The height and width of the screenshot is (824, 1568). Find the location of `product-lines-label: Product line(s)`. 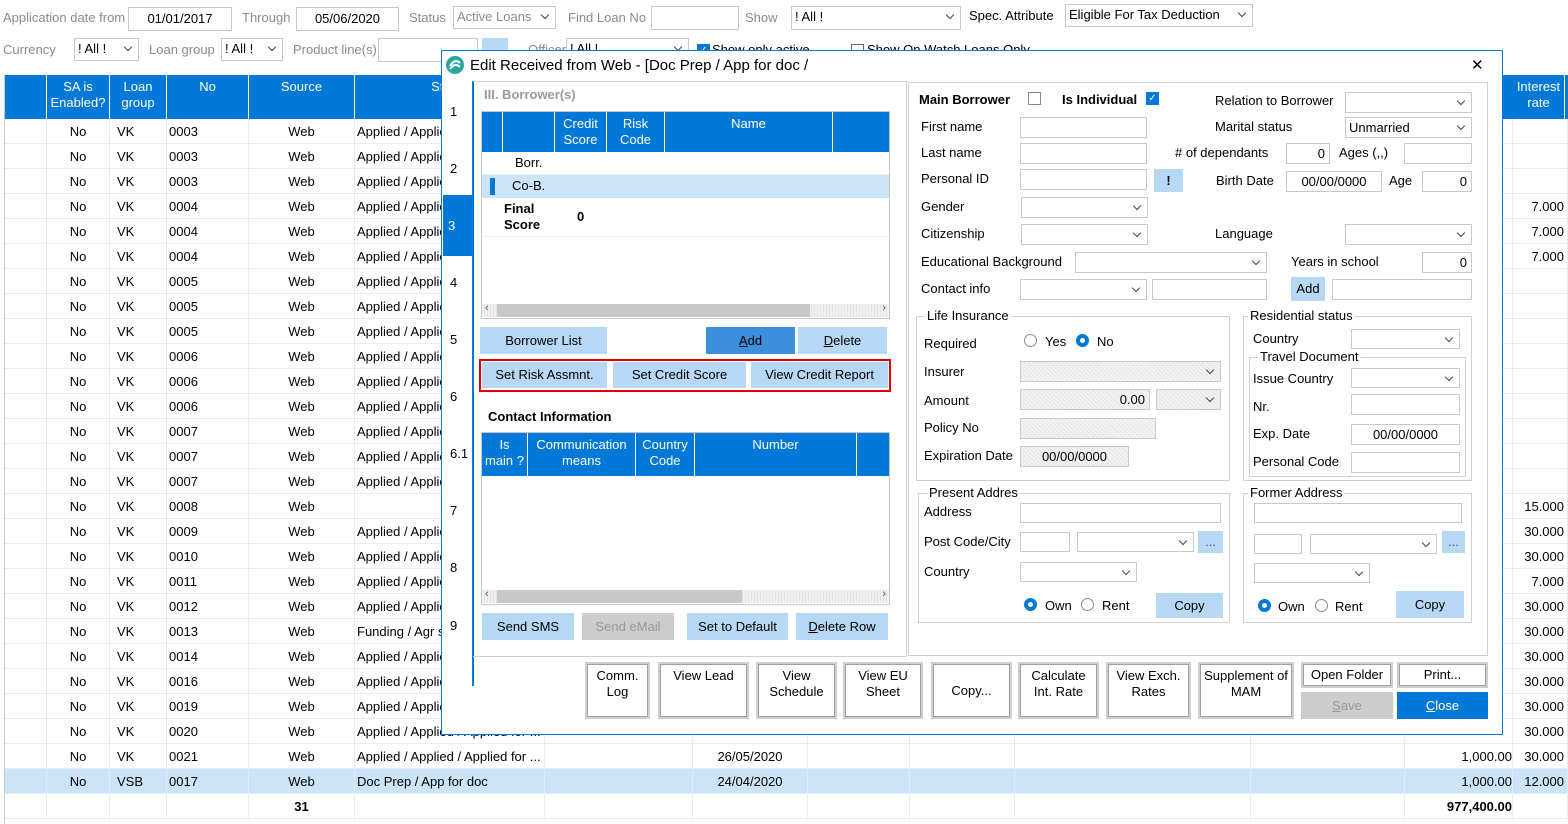

product-lines-label: Product line(s) is located at coordinates (335, 49).